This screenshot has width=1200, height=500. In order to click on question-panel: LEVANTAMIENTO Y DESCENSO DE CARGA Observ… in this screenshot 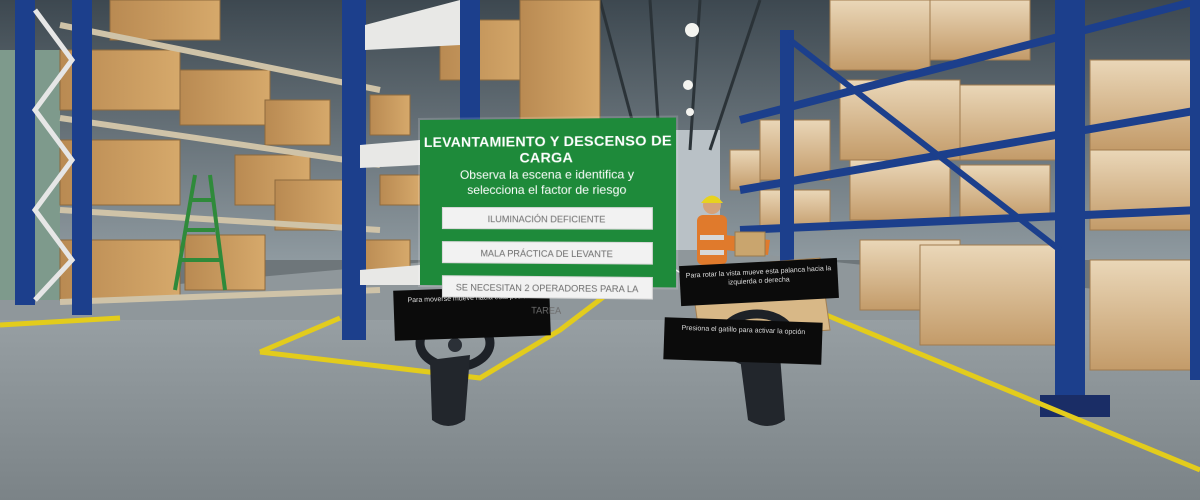, I will do `click(548, 216)`.